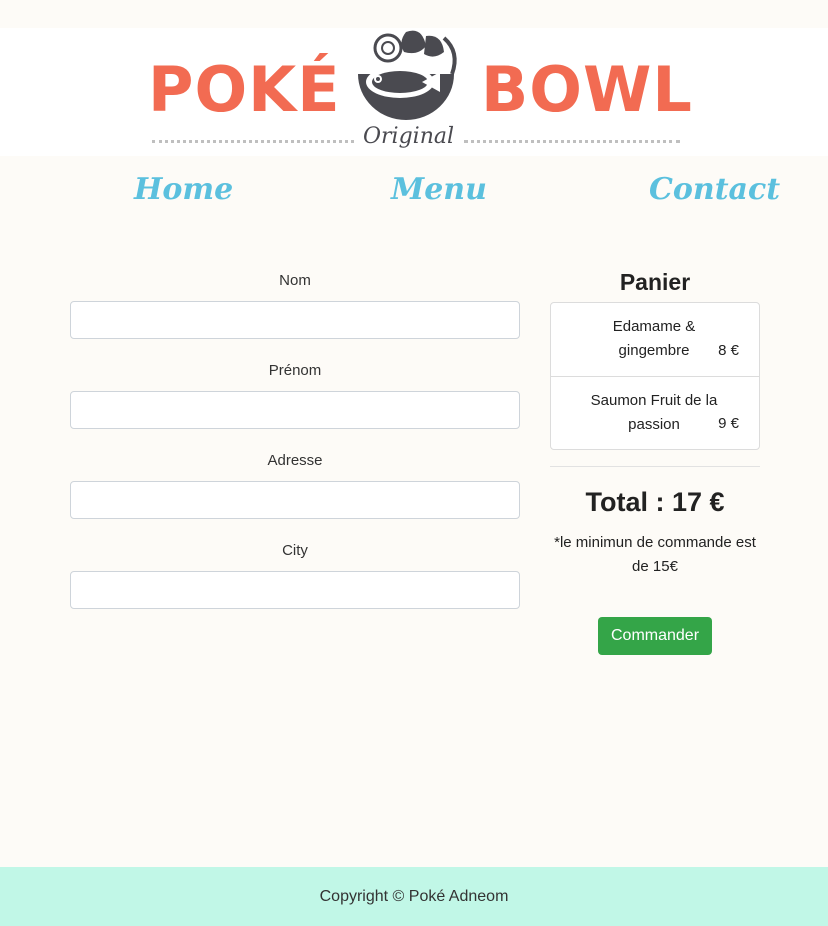 This screenshot has height=926, width=828. I want to click on adresse-label: Adresse, so click(295, 460).